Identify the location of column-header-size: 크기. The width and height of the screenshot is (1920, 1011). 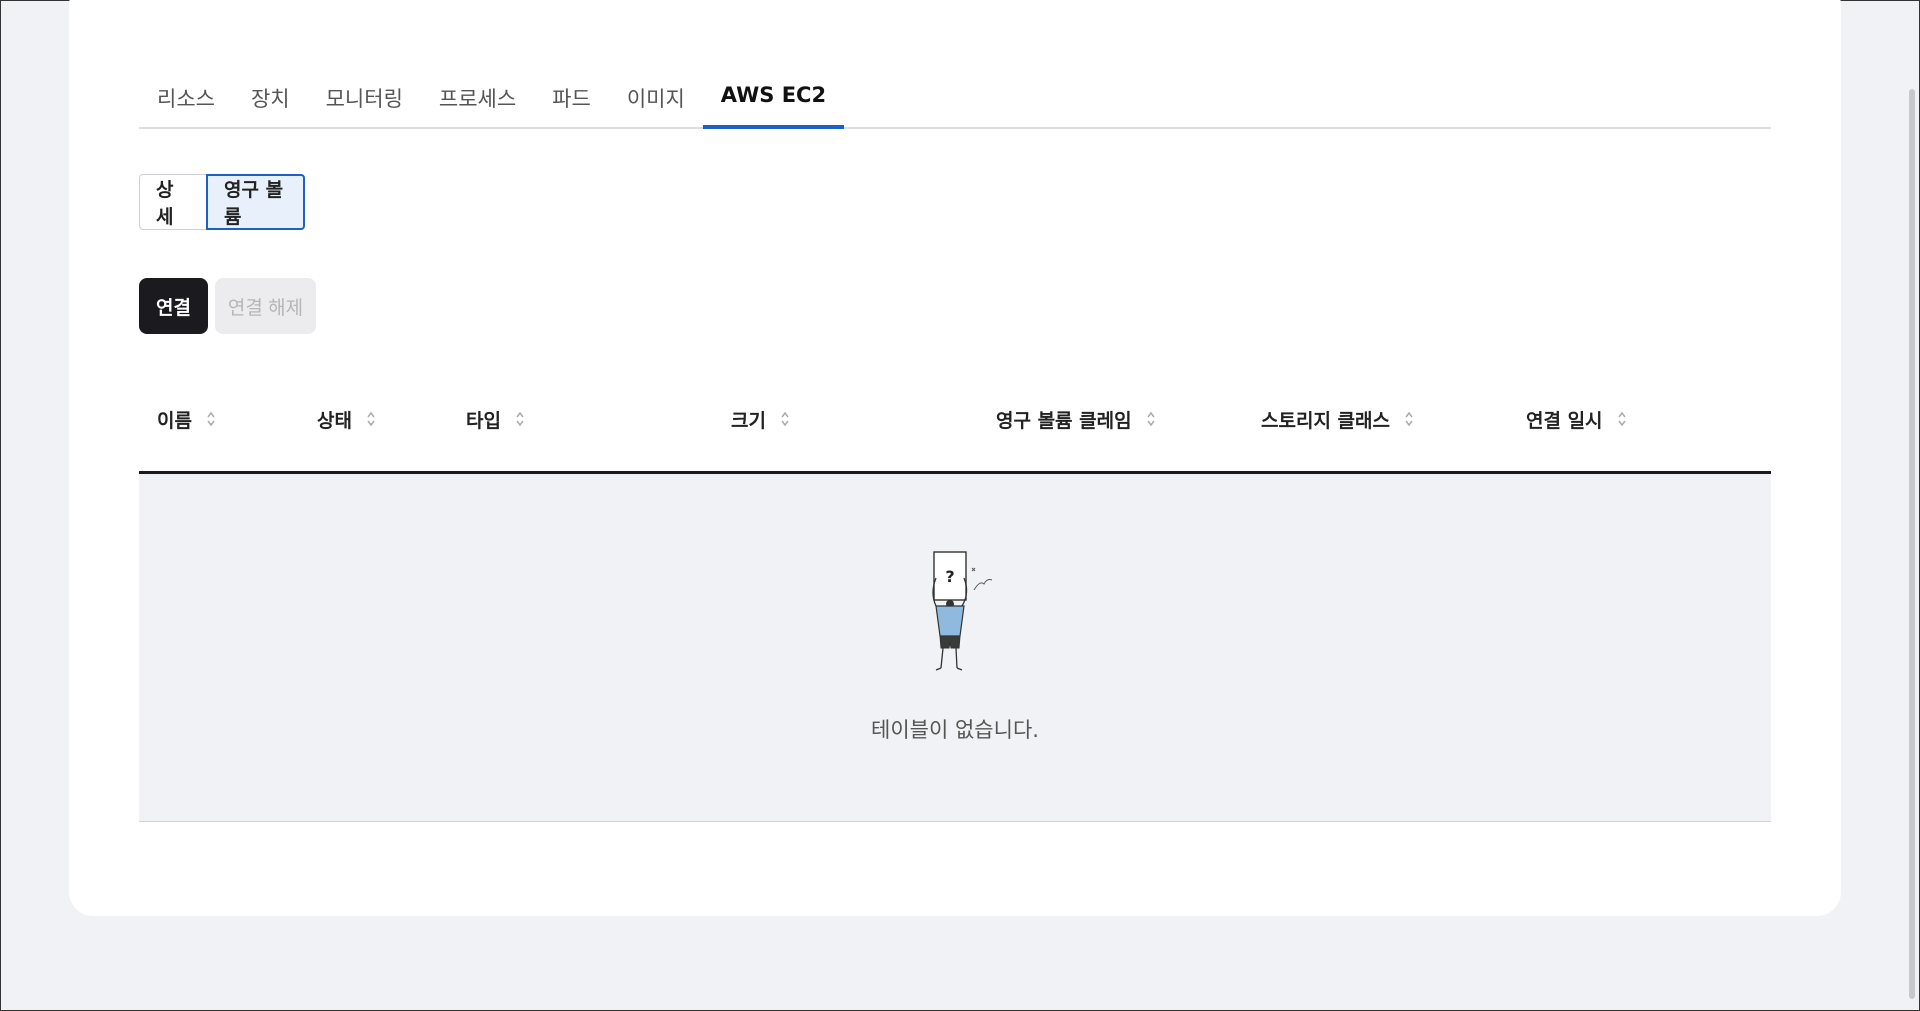
(760, 419).